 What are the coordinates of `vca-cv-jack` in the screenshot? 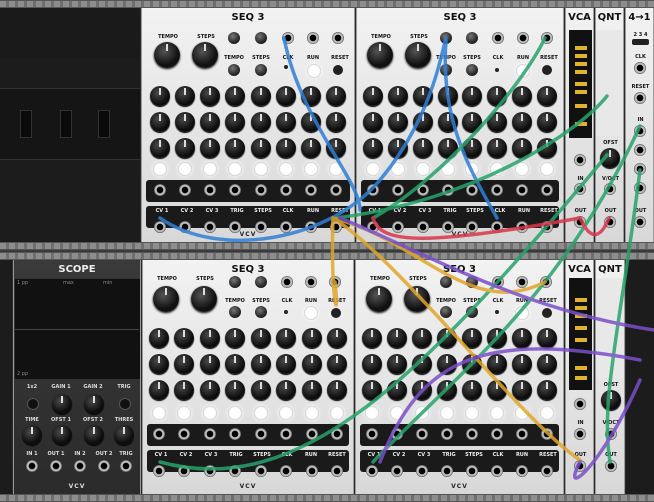 It's located at (580, 160).